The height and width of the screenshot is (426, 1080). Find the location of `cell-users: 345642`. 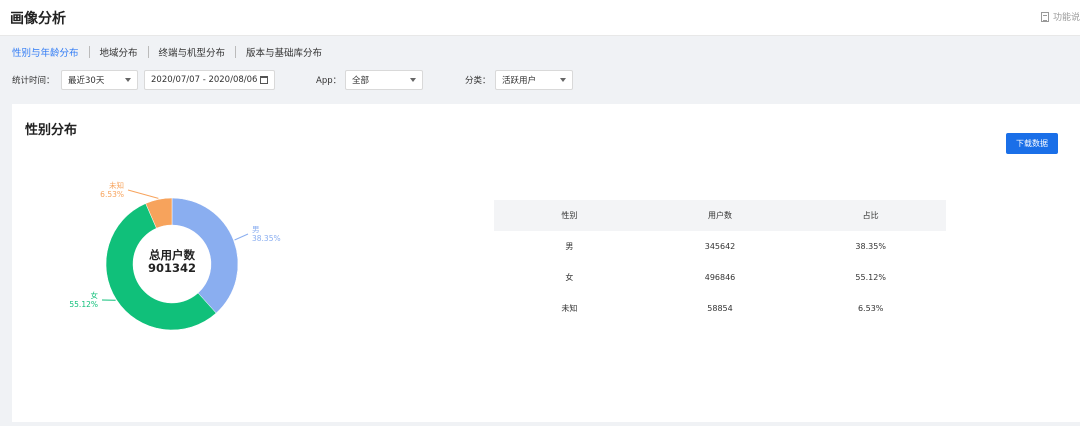

cell-users: 345642 is located at coordinates (720, 246).